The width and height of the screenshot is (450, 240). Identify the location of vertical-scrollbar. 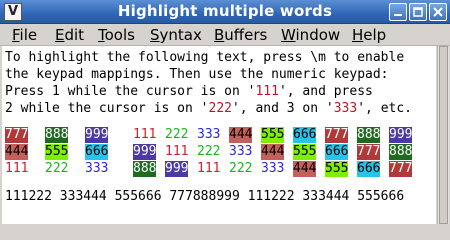
(443, 135).